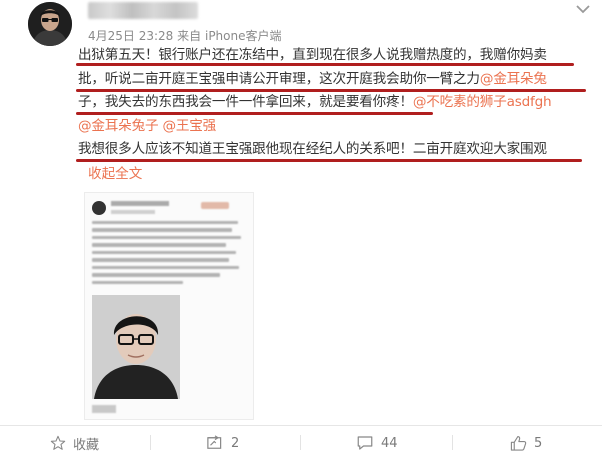 The width and height of the screenshot is (602, 458). Describe the element at coordinates (389, 443) in the screenshot. I see `comment-count: 44` at that location.